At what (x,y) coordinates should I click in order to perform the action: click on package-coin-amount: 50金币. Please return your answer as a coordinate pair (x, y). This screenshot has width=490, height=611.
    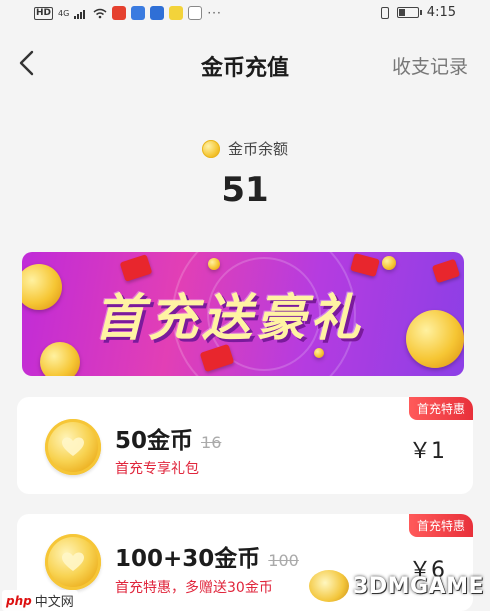
    Looking at the image, I should click on (154, 441).